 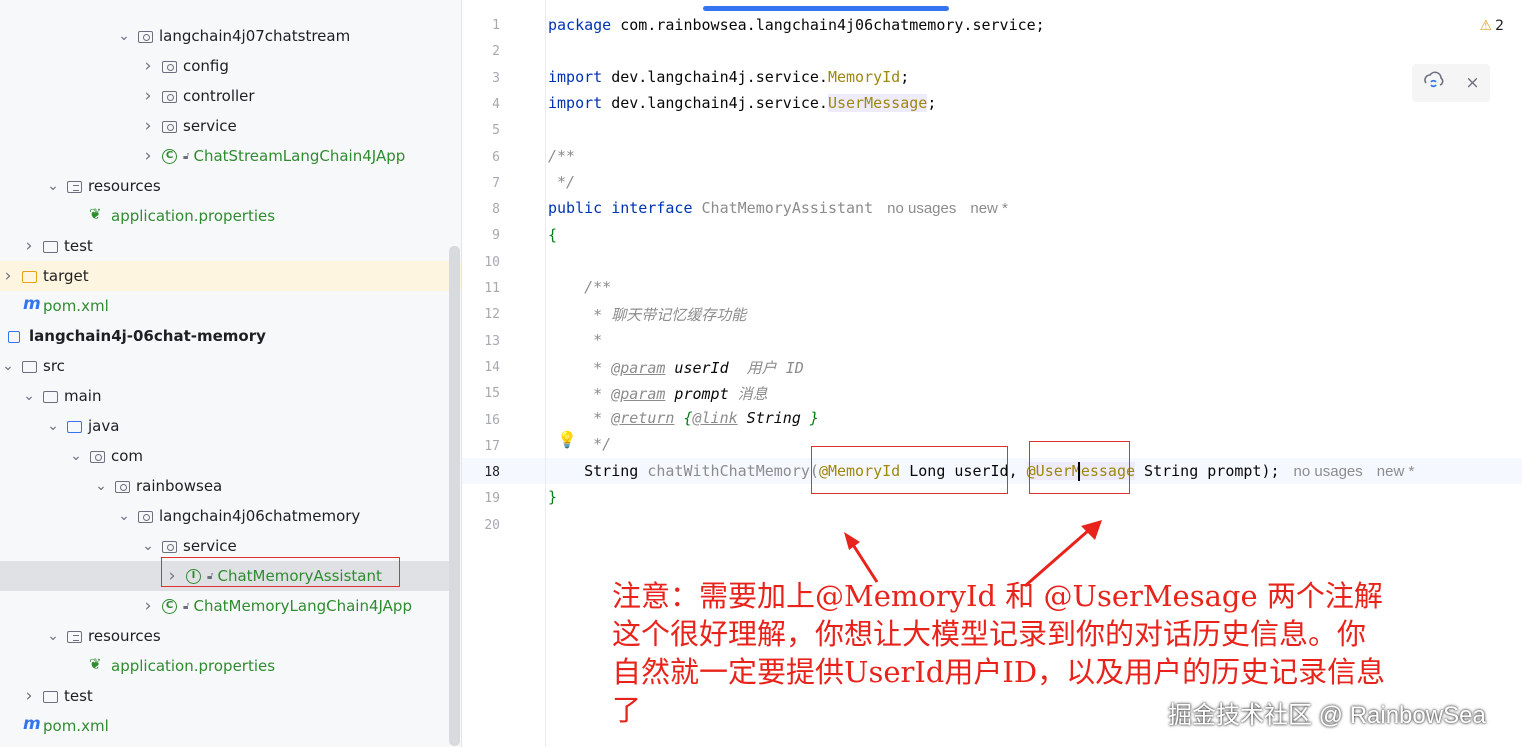 I want to click on tree-item: › controller, so click(x=225, y=96).